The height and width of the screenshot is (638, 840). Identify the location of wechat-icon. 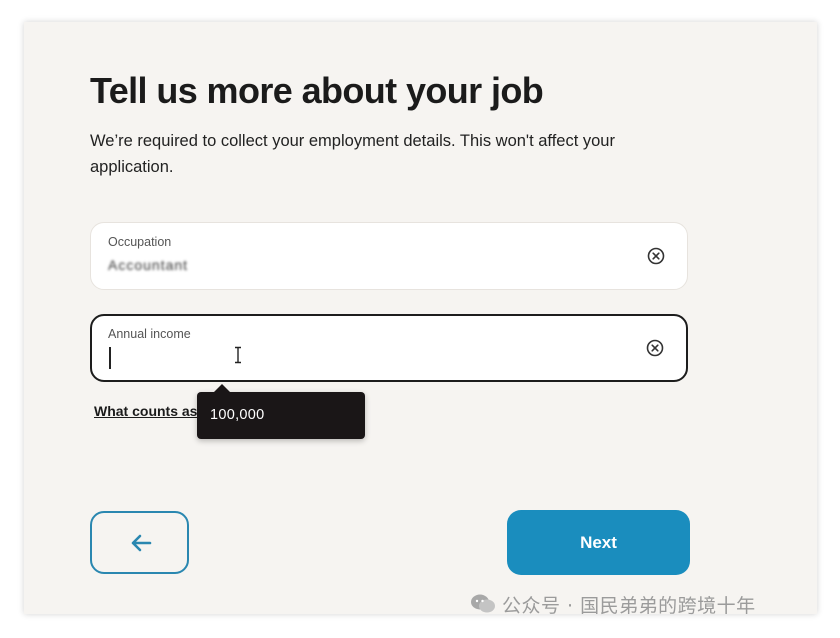
(483, 603).